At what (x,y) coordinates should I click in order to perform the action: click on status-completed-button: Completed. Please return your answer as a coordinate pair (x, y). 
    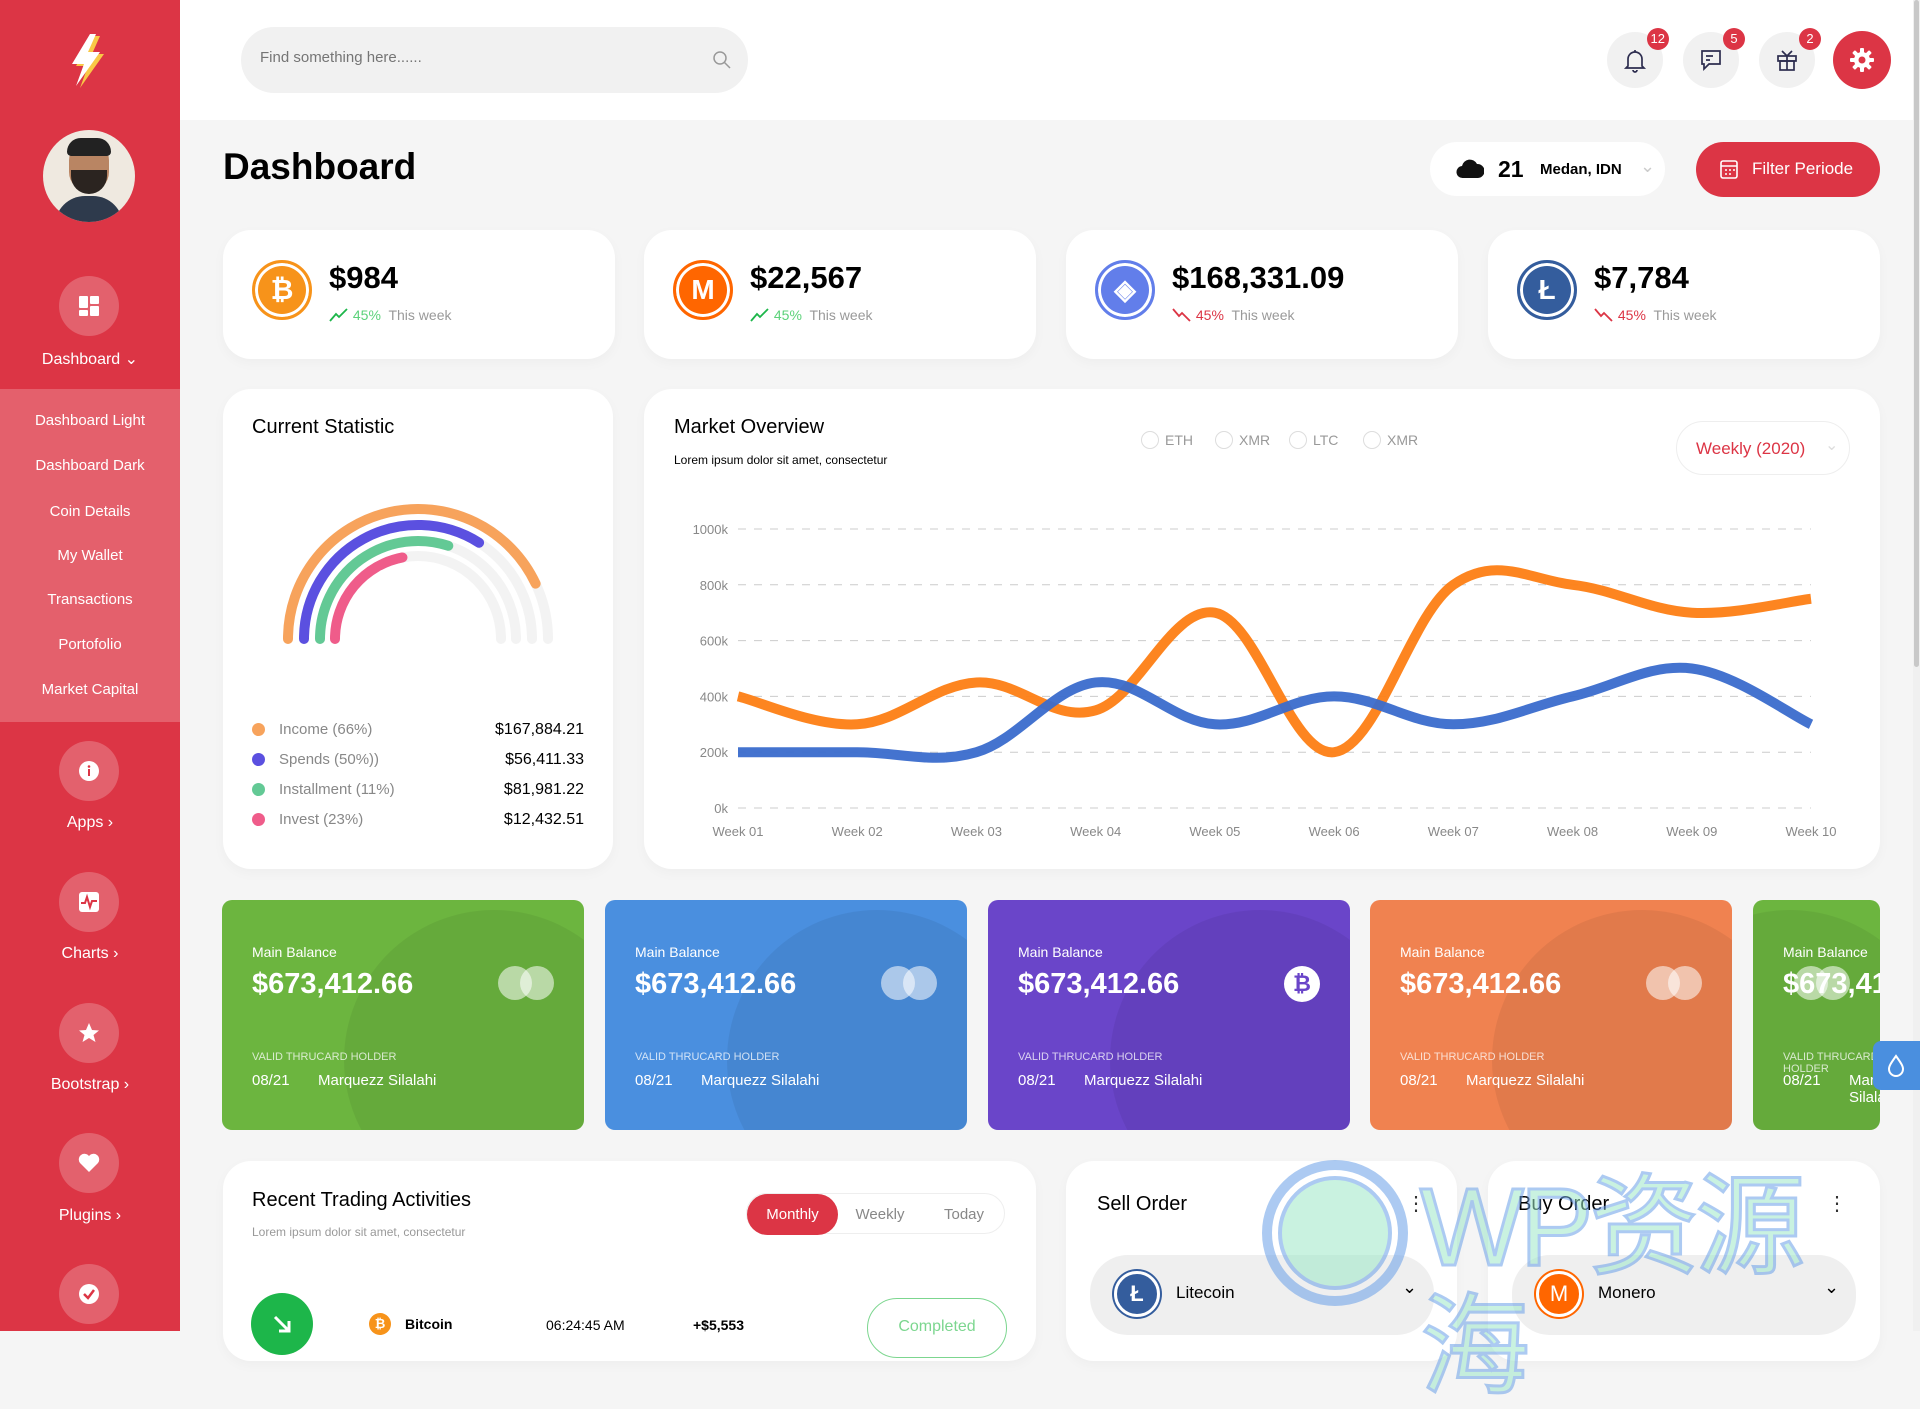
    Looking at the image, I should click on (937, 1328).